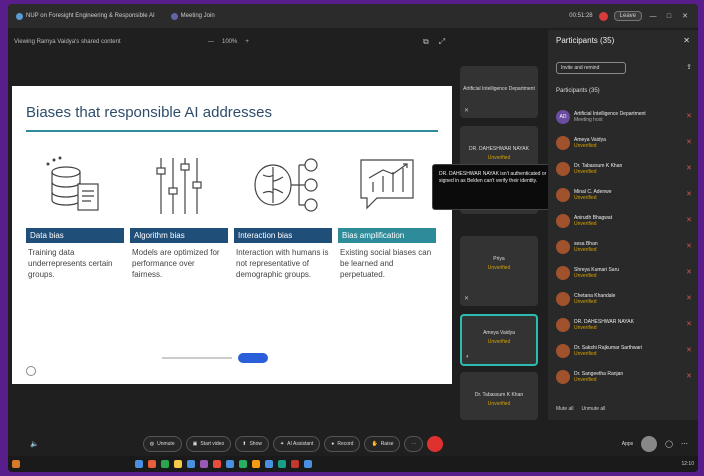 This screenshot has width=704, height=476. I want to click on leave-button: Leave, so click(627, 16).